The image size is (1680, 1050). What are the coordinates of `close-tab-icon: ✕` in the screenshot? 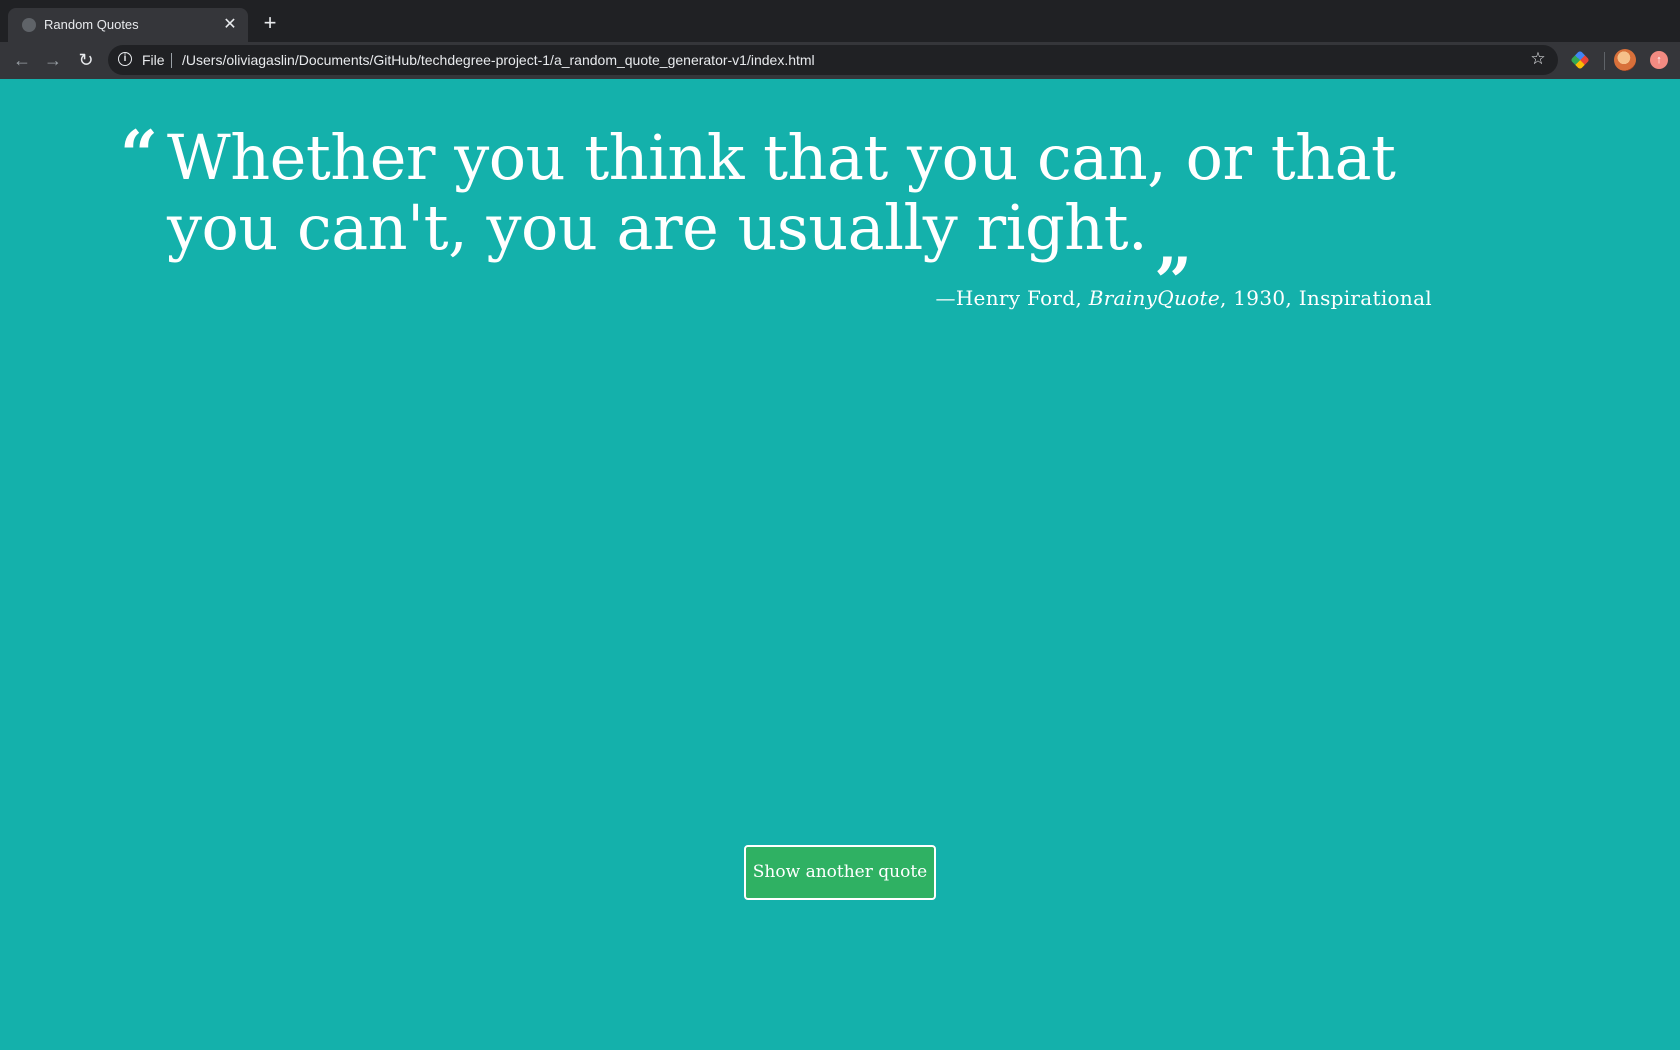 It's located at (230, 25).